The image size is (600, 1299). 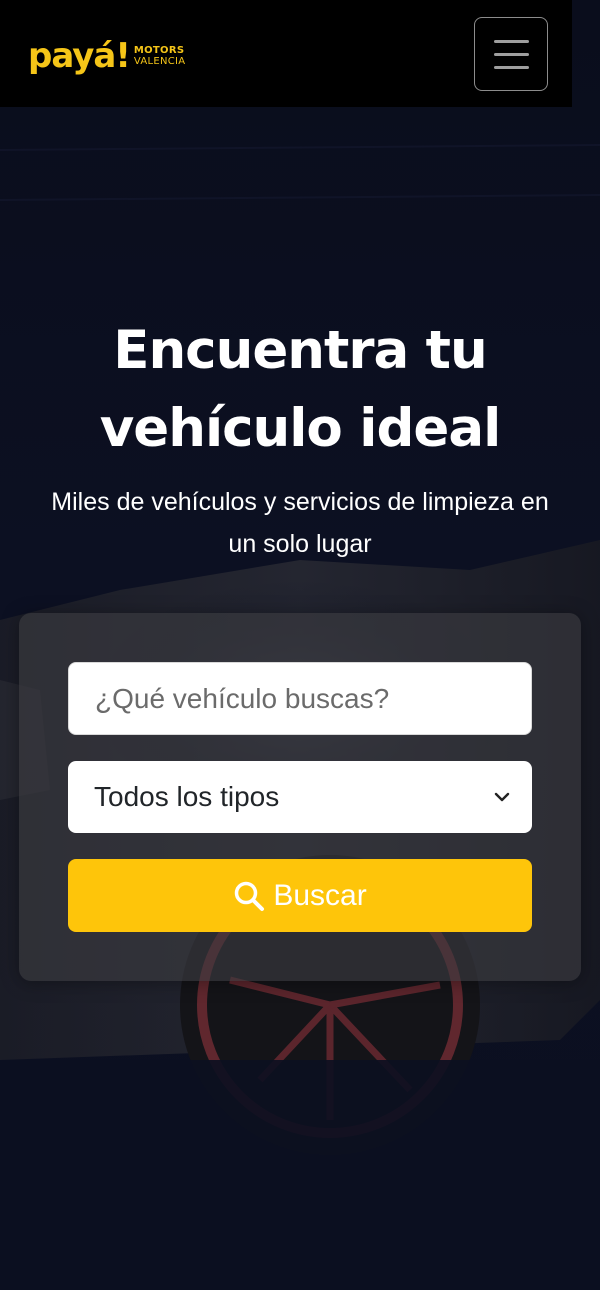 What do you see at coordinates (300, 390) in the screenshot?
I see `hero-title: Encuentra tu vehículo ideal` at bounding box center [300, 390].